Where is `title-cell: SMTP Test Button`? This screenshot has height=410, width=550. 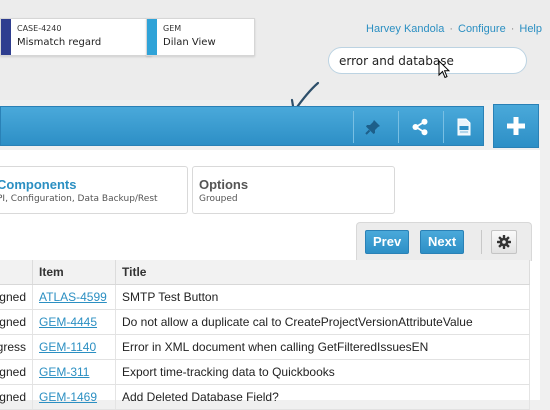
title-cell: SMTP Test Button is located at coordinates (322, 297).